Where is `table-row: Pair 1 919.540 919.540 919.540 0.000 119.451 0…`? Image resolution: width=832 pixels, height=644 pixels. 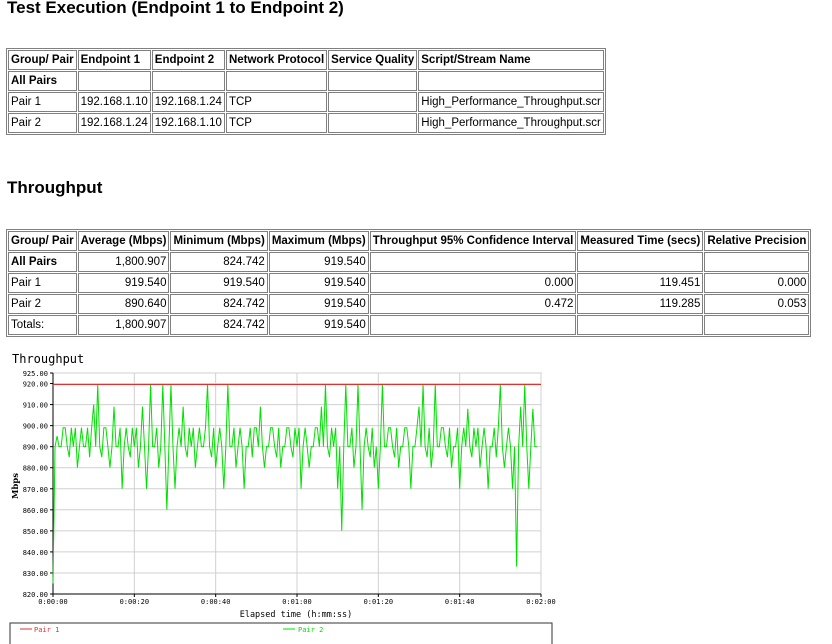 table-row: Pair 1 919.540 919.540 919.540 0.000 119.451 0… is located at coordinates (409, 283).